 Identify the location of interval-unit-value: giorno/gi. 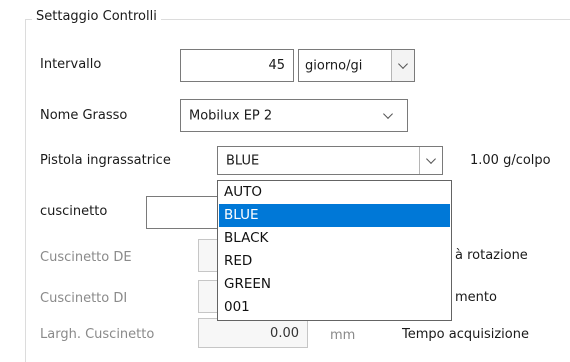
(334, 65).